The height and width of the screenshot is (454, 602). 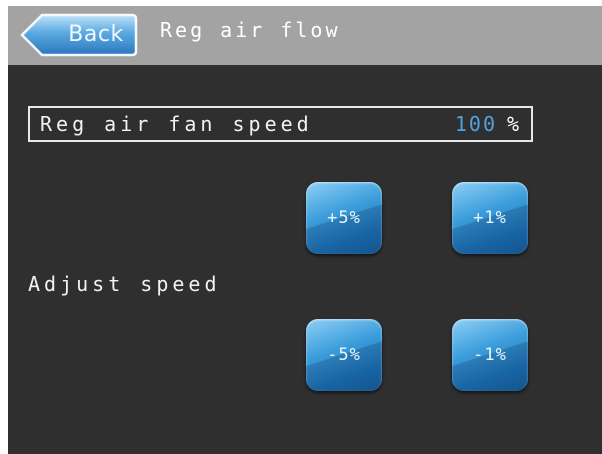 I want to click on header-bar: Back Reg air flow, so click(x=305, y=35).